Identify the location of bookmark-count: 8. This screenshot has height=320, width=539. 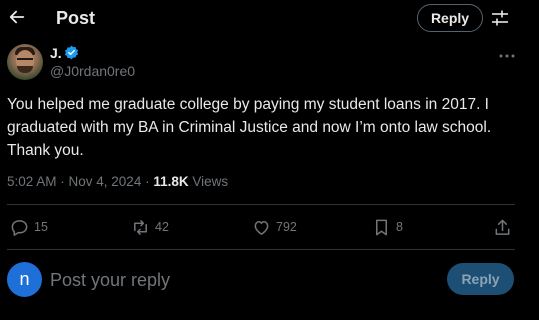
(399, 227).